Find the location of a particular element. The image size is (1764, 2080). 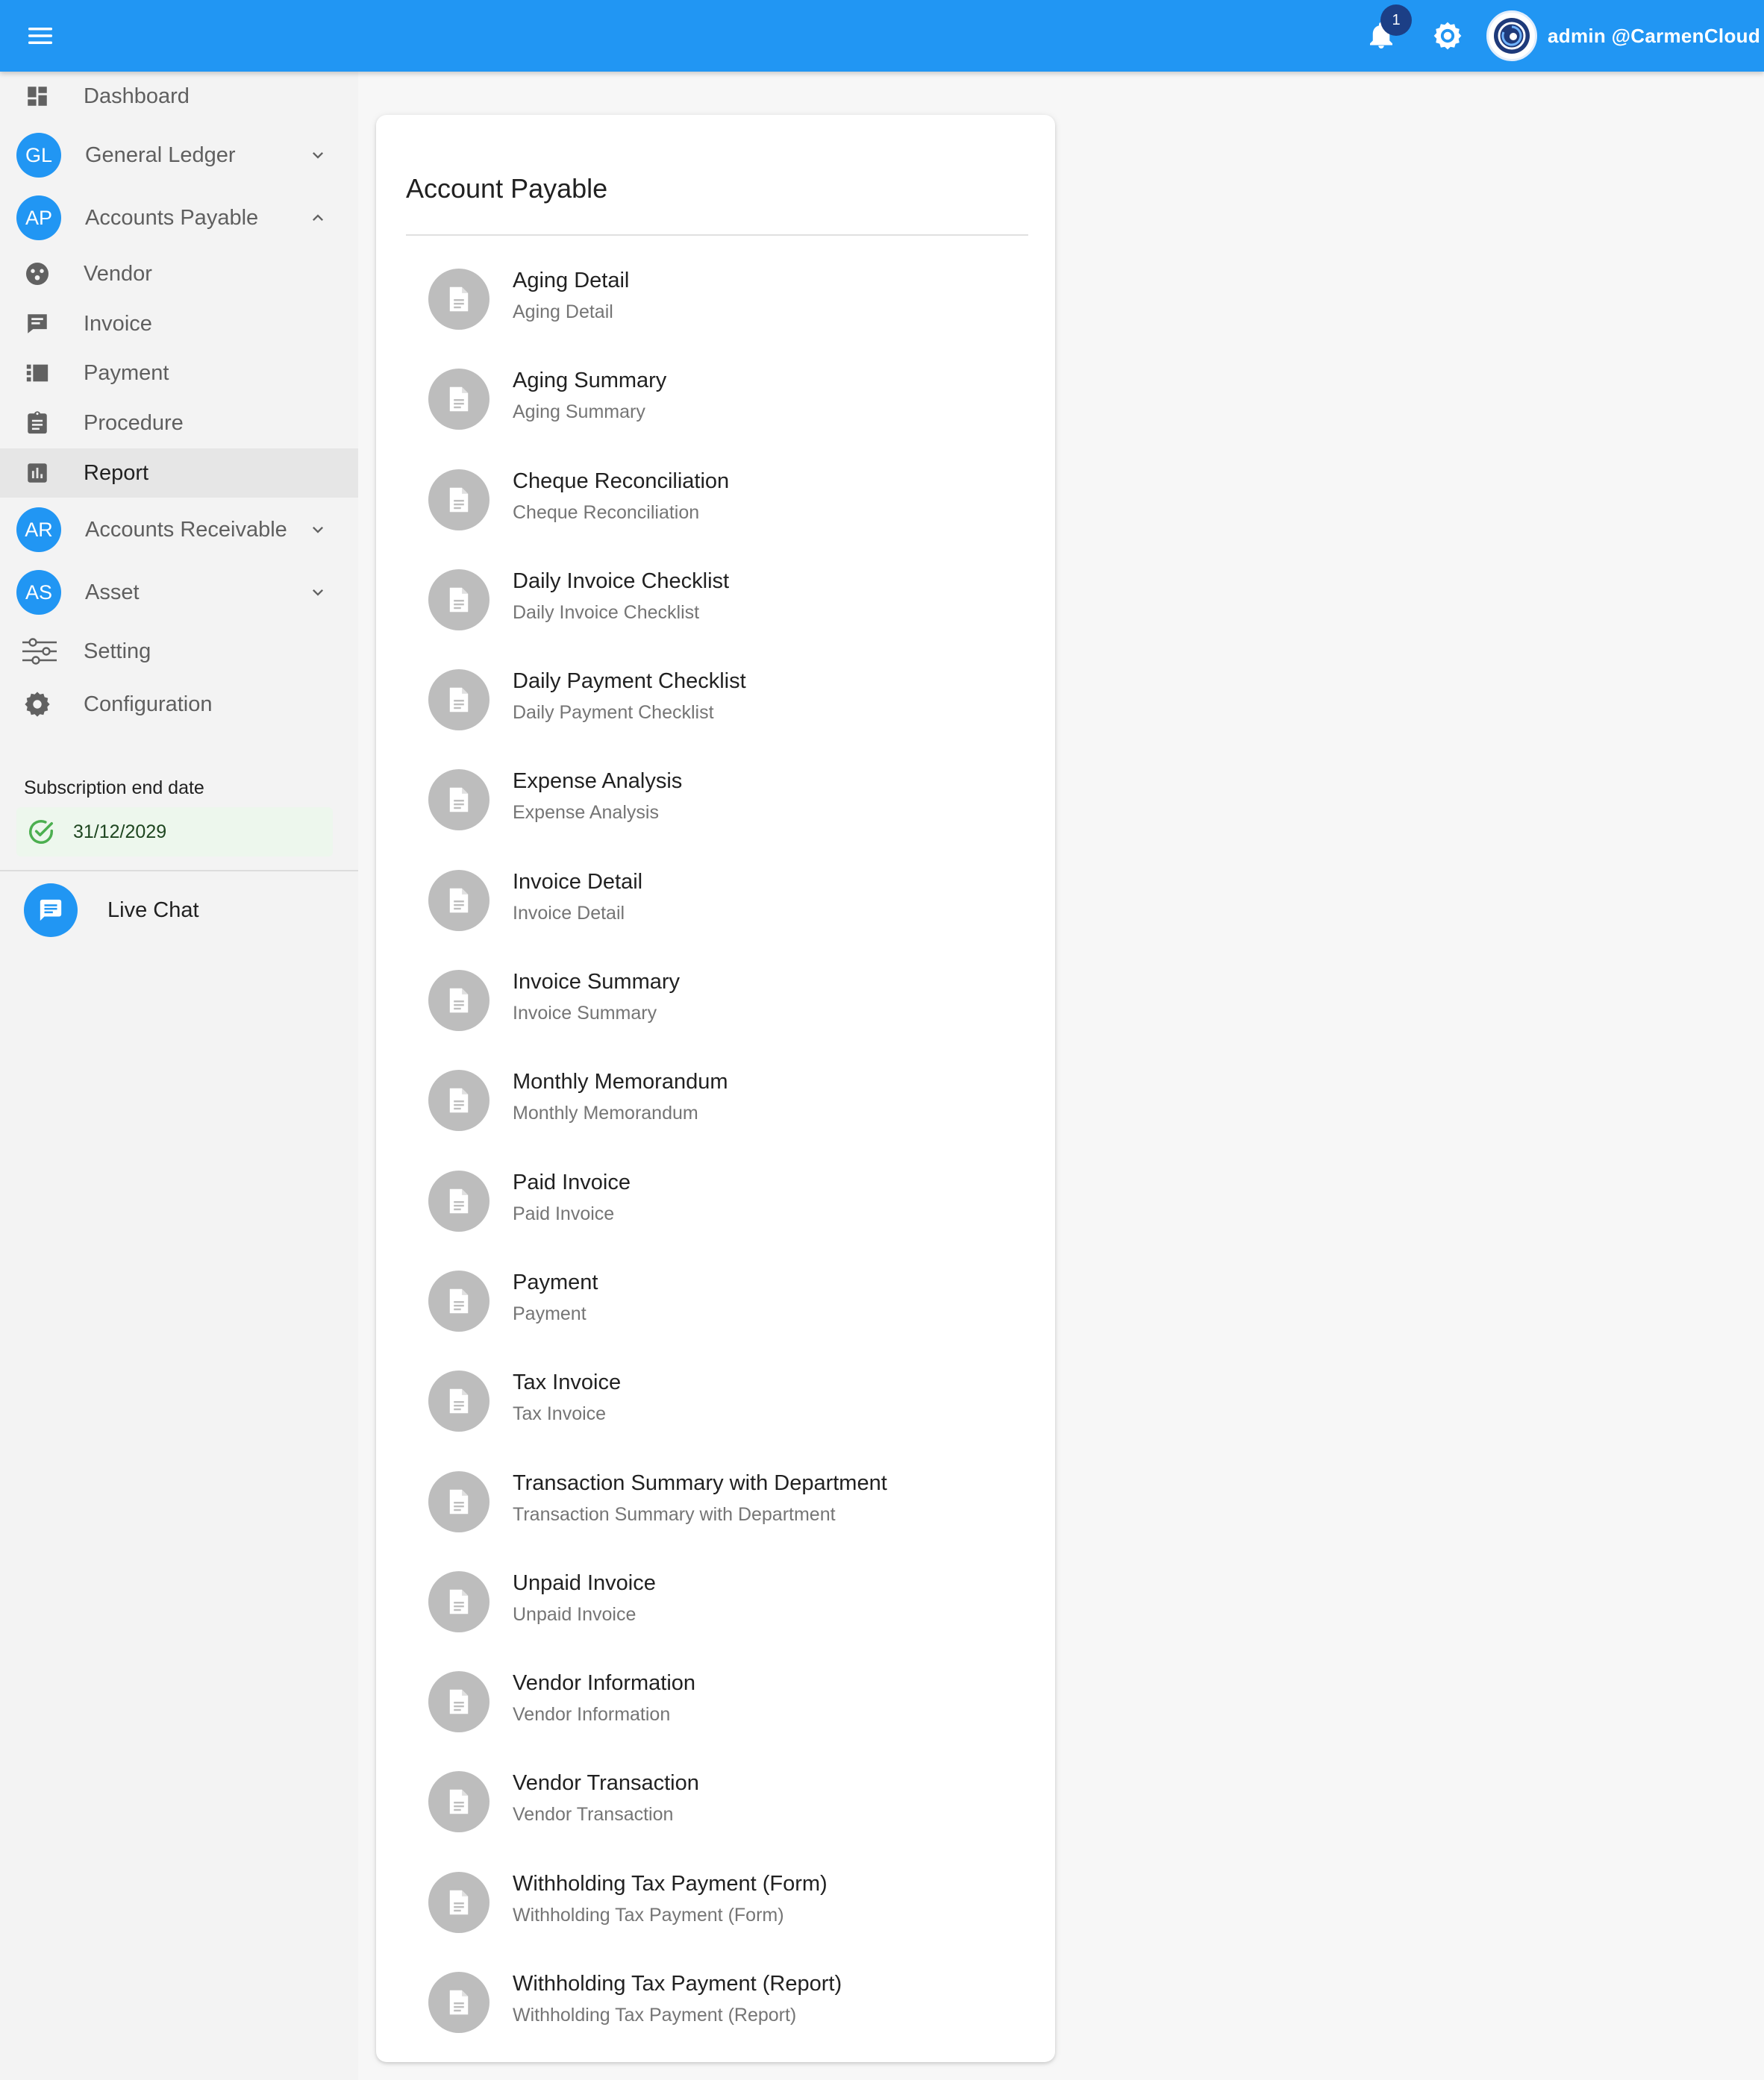

sidebar-item-dashboard: Dashboard is located at coordinates (179, 96).